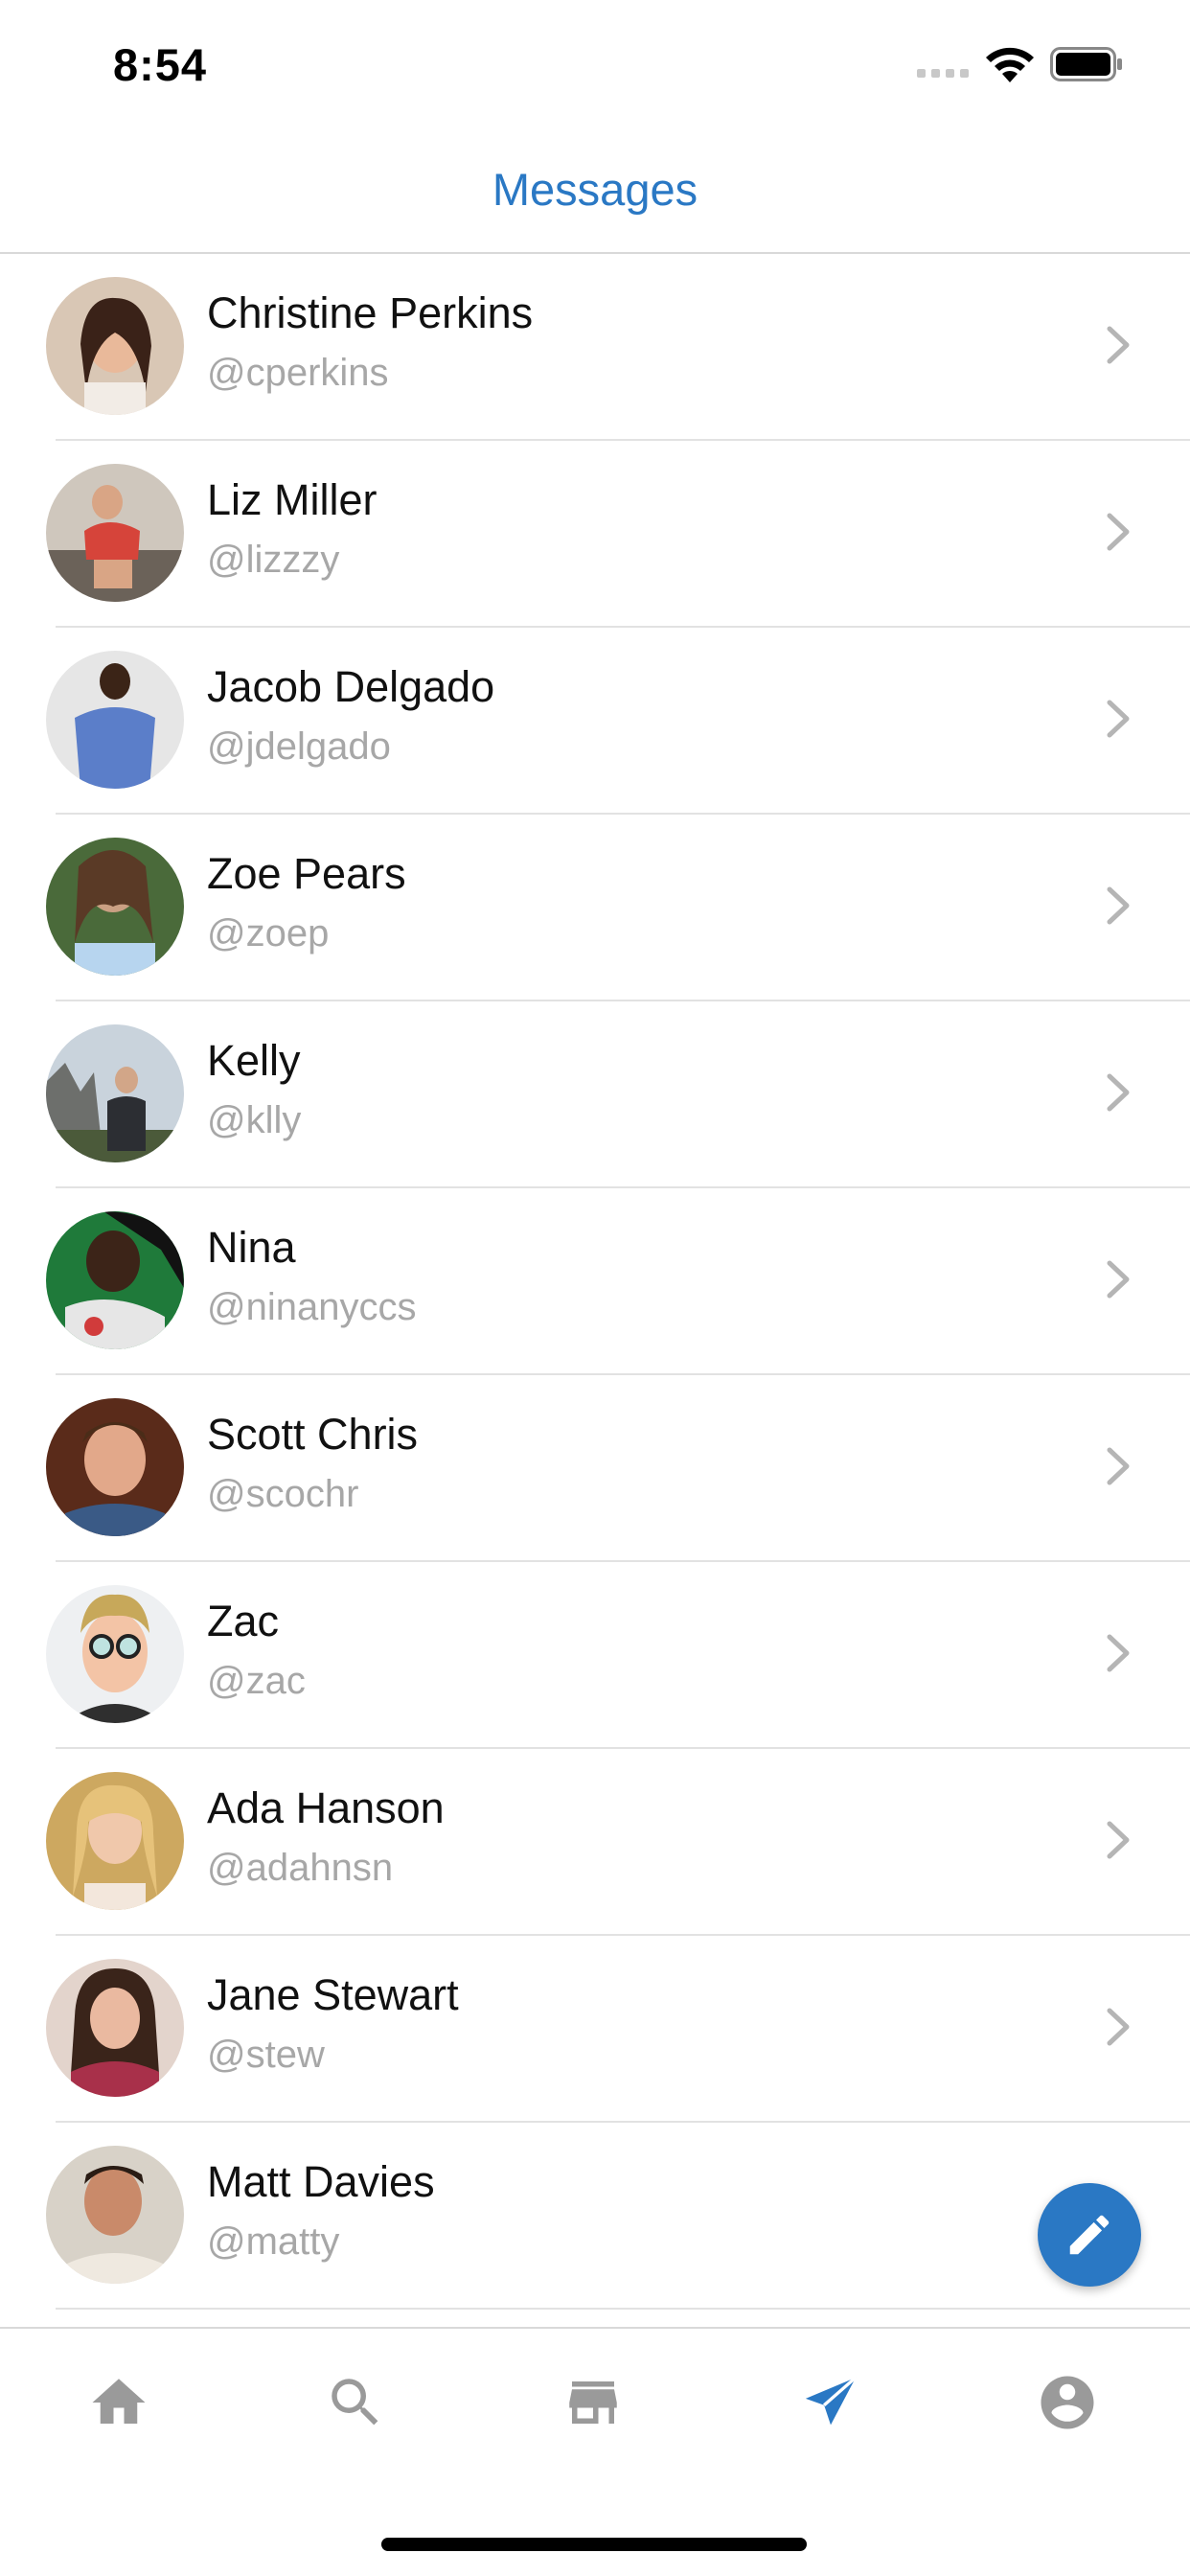 This screenshot has height=2576, width=1190. I want to click on list-item: Scott Chris @scochr, so click(595, 1468).